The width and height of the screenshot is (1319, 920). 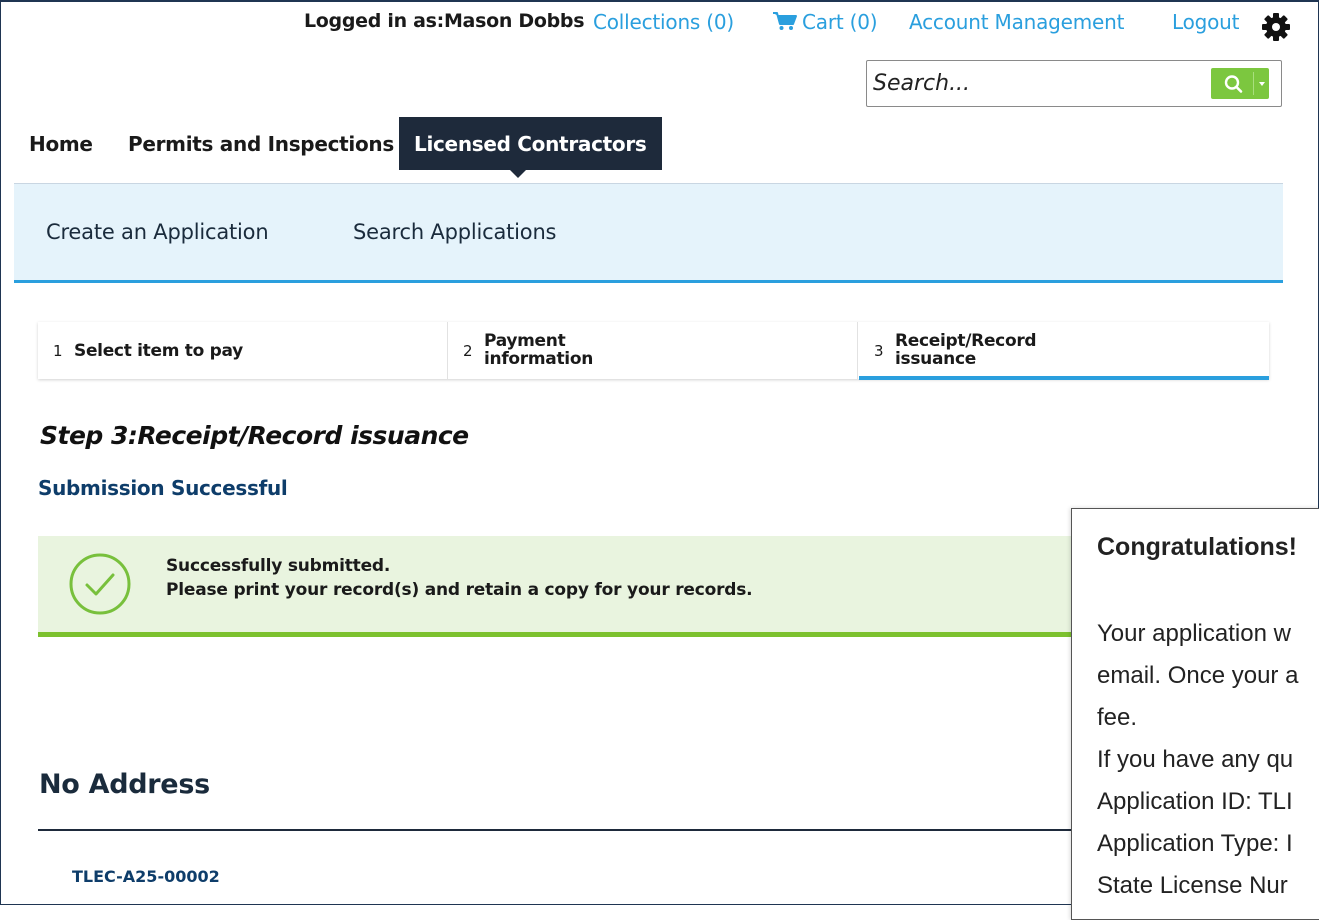 I want to click on nav-item-licensed-contractors: Licensed Contractors, so click(x=530, y=147).